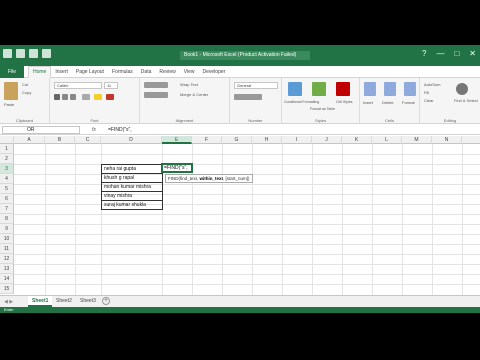 The width and height of the screenshot is (480, 360). Describe the element at coordinates (7, 259) in the screenshot. I see `row-header-12: 12` at that location.